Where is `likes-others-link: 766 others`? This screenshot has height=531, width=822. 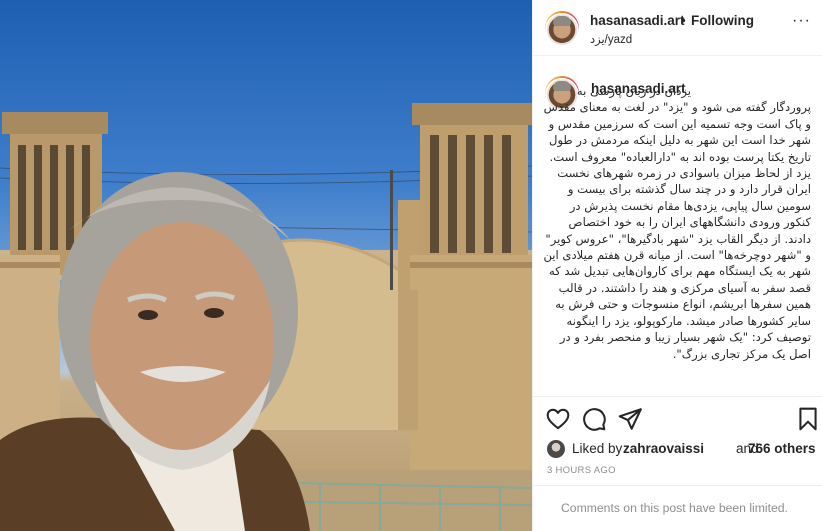
likes-others-link: 766 others is located at coordinates (782, 448).